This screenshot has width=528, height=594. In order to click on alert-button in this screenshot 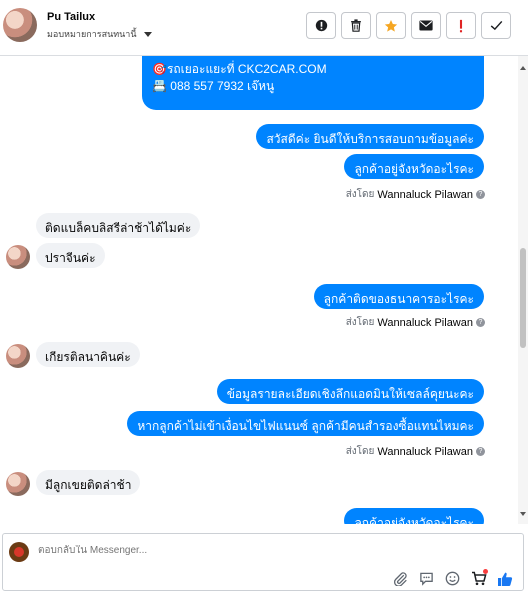, I will do `click(321, 25)`.